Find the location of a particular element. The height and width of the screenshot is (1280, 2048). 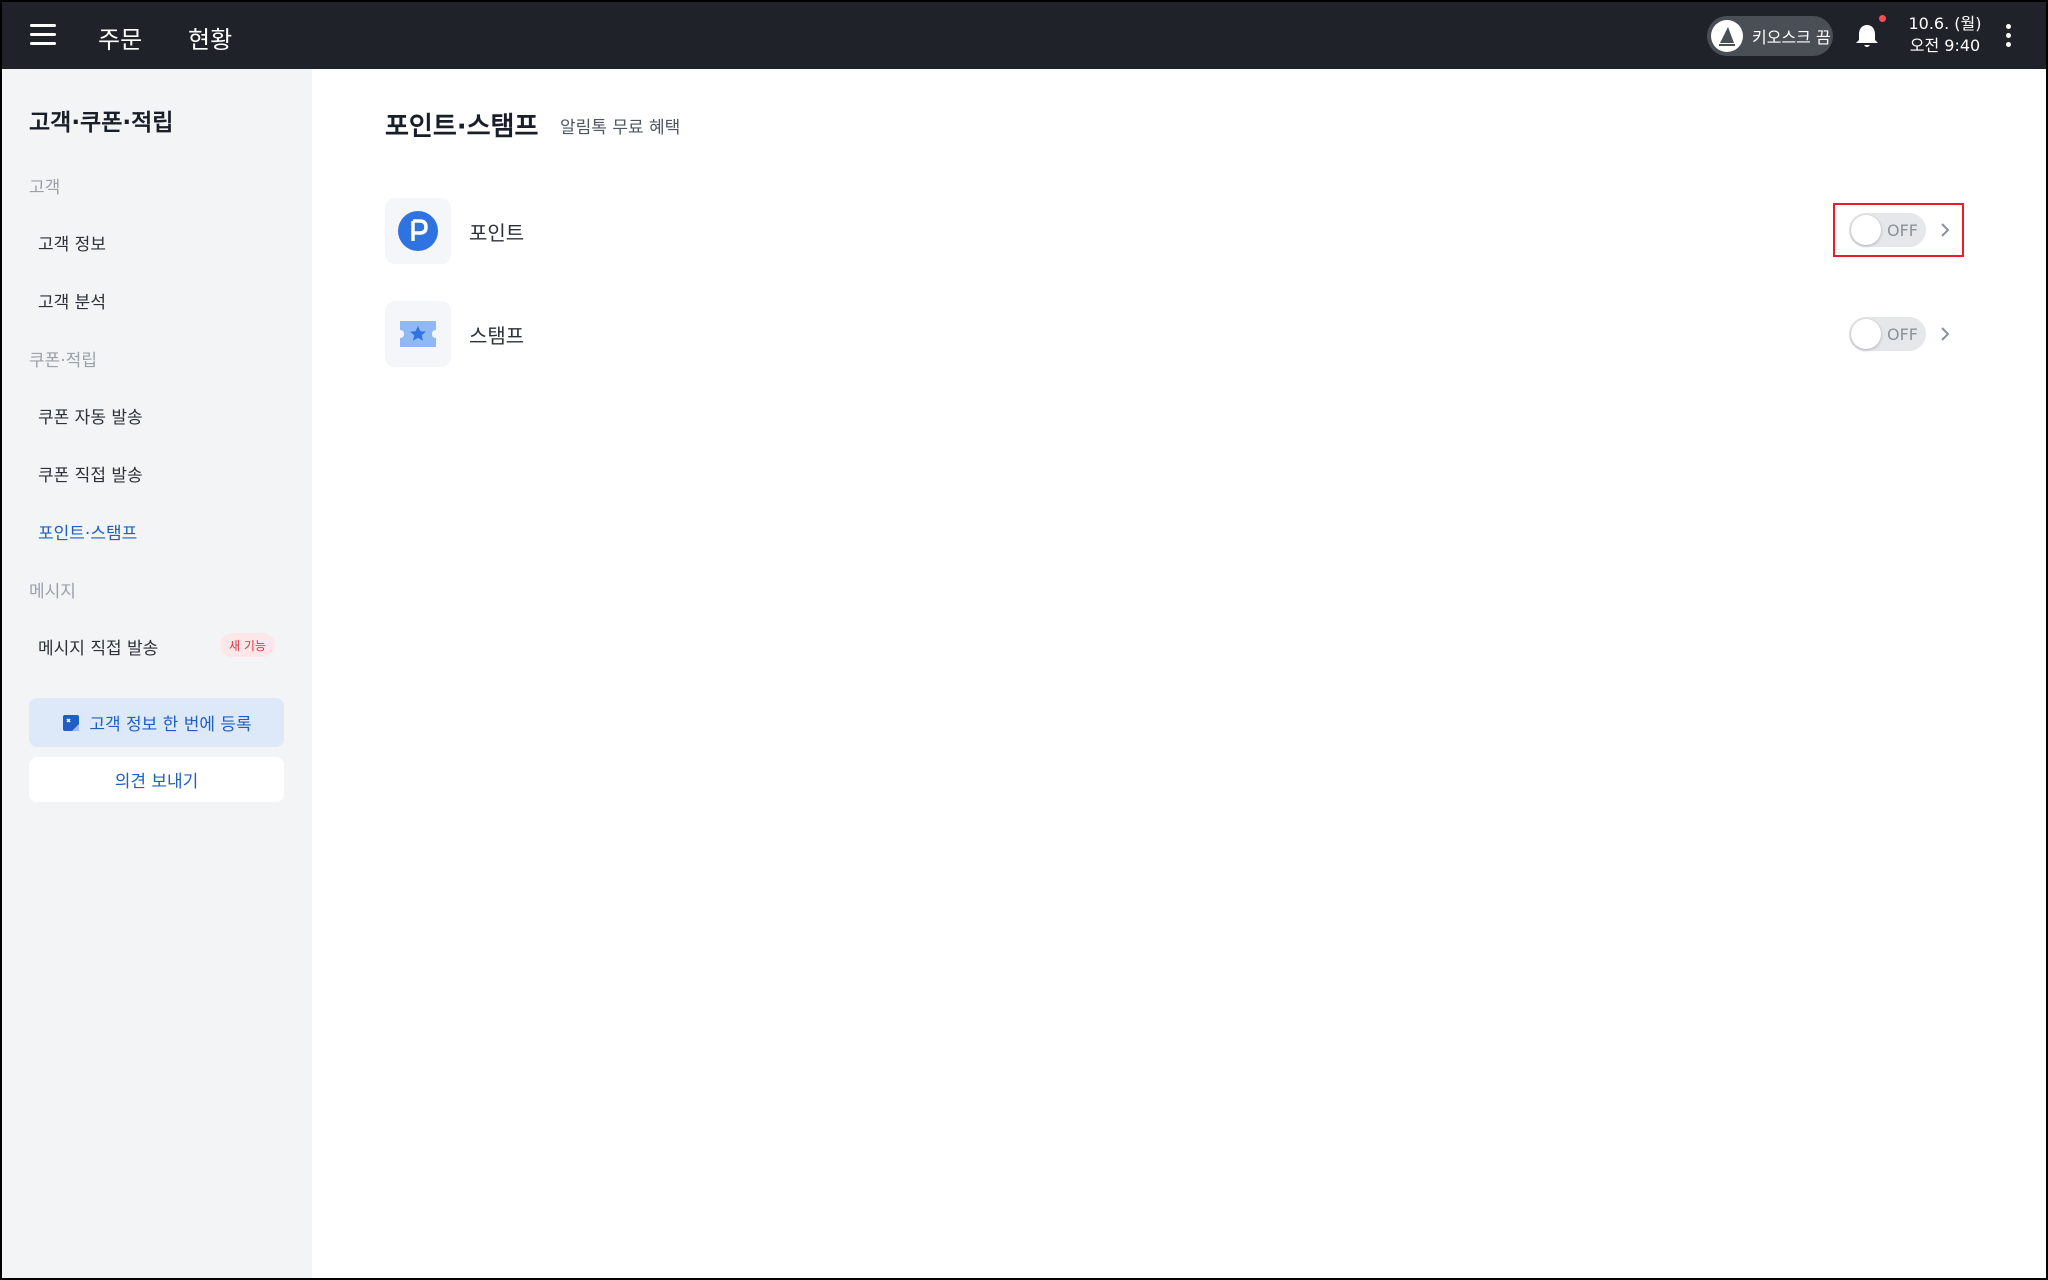

stamp-chevron-right-icon is located at coordinates (1945, 334).